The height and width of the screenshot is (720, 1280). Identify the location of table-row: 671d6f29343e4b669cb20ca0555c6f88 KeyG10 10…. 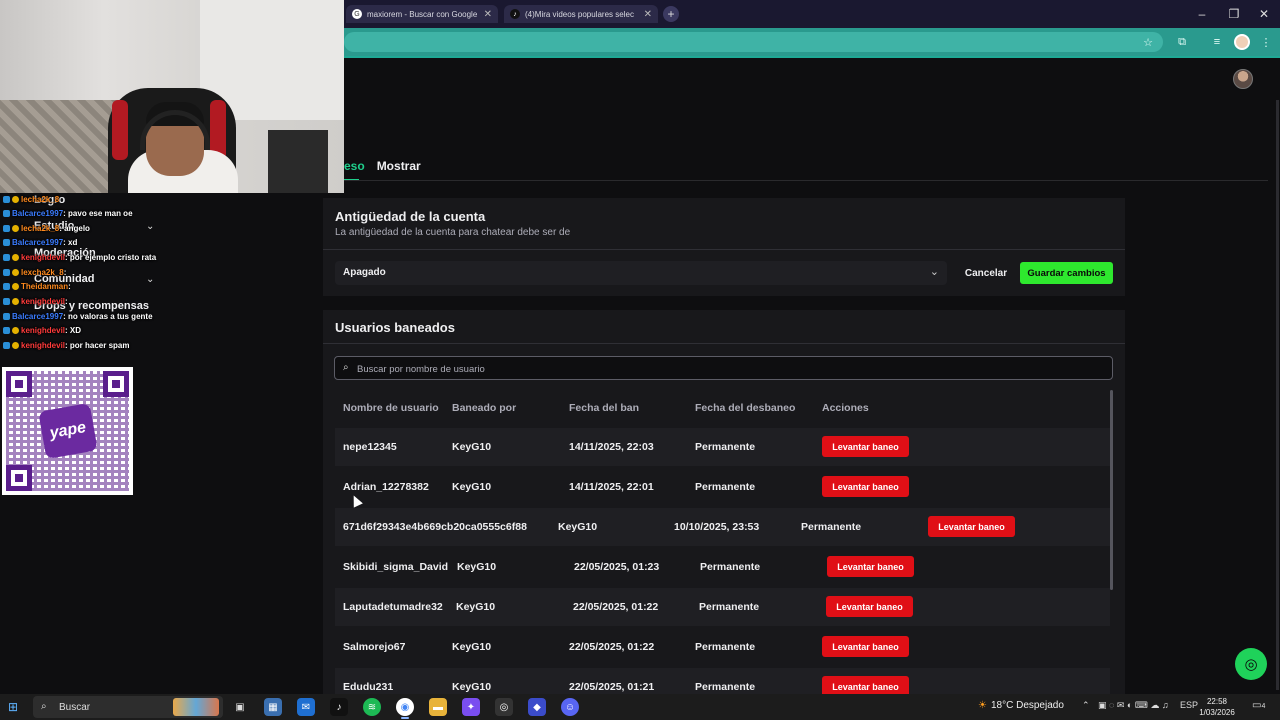
(722, 527).